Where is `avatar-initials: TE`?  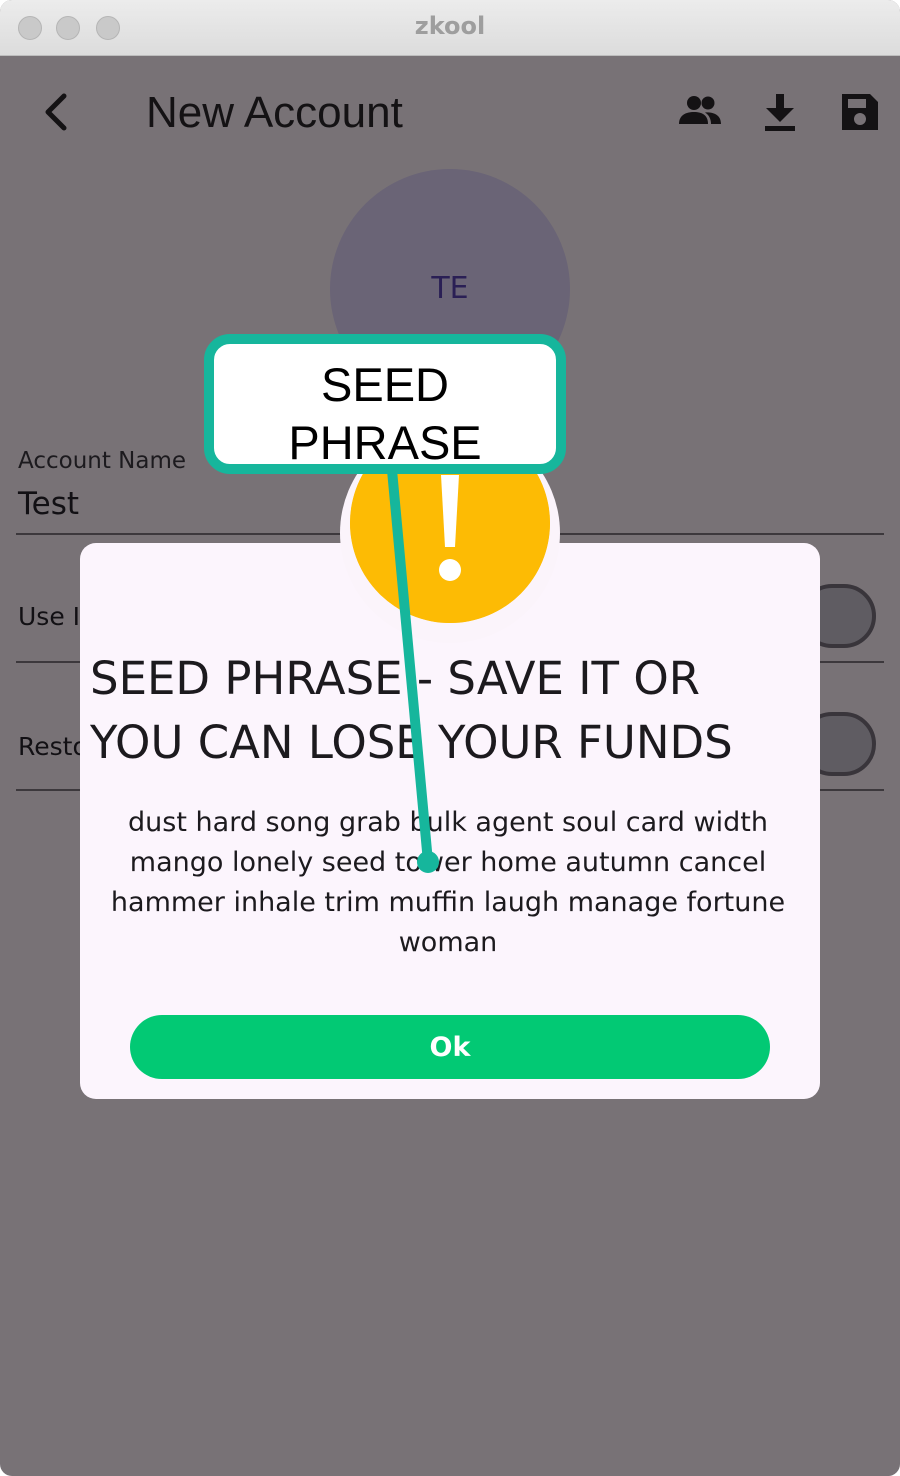
avatar-initials: TE is located at coordinates (450, 288).